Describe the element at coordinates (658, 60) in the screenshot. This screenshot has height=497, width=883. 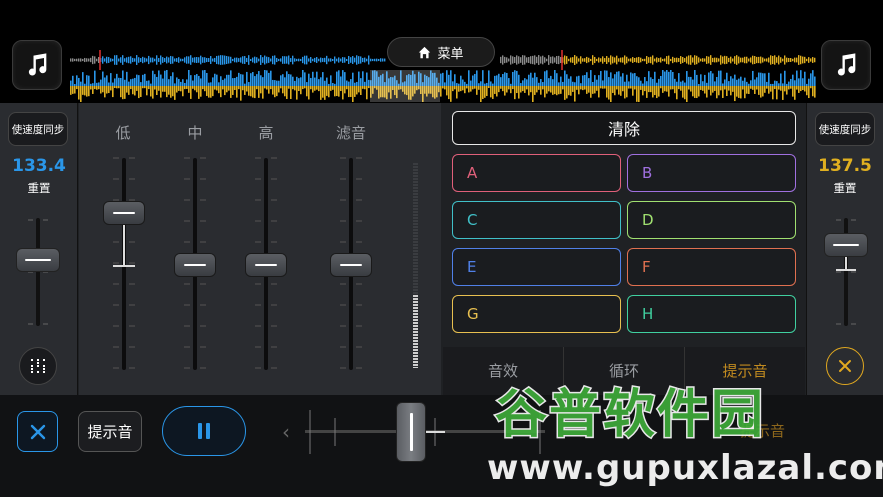
I see `deck-right-overview-waveform` at that location.